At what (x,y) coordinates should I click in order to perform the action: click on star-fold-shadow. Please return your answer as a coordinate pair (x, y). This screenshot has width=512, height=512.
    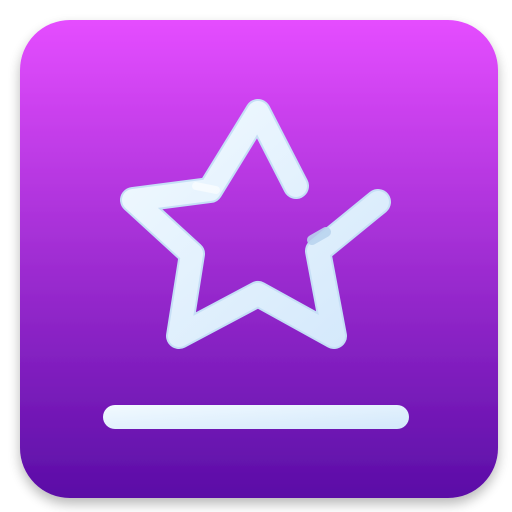
    Looking at the image, I should click on (319, 236).